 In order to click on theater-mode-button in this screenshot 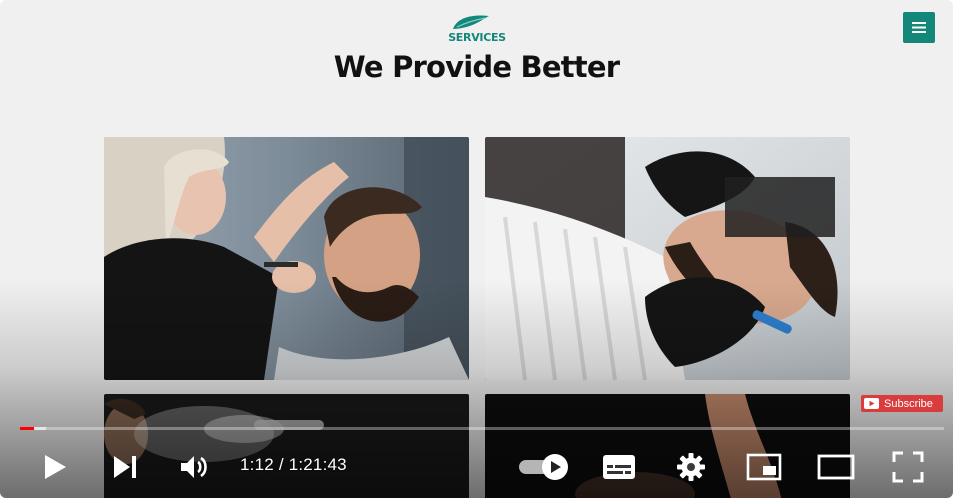, I will do `click(836, 467)`.